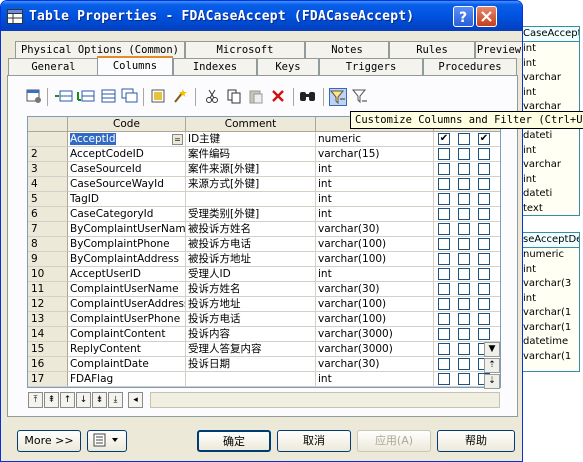 This screenshot has width=583, height=462. What do you see at coordinates (135, 400) in the screenshot?
I see `scroll-left-icon: ◂` at bounding box center [135, 400].